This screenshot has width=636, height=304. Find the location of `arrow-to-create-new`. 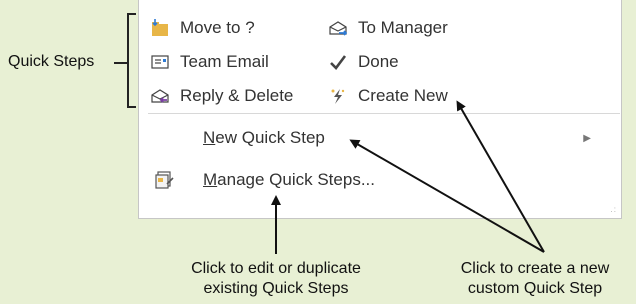

arrow-to-create-new is located at coordinates (500, 176).